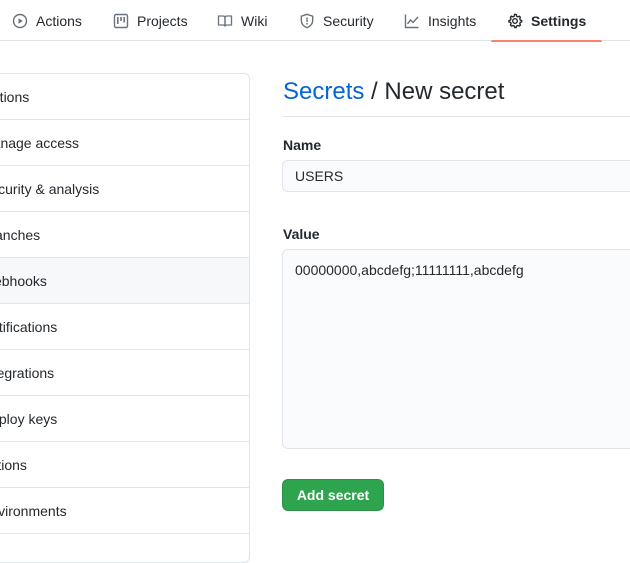 The width and height of the screenshot is (630, 563). What do you see at coordinates (29, 327) in the screenshot?
I see `sidebar-item-label: Notifications` at bounding box center [29, 327].